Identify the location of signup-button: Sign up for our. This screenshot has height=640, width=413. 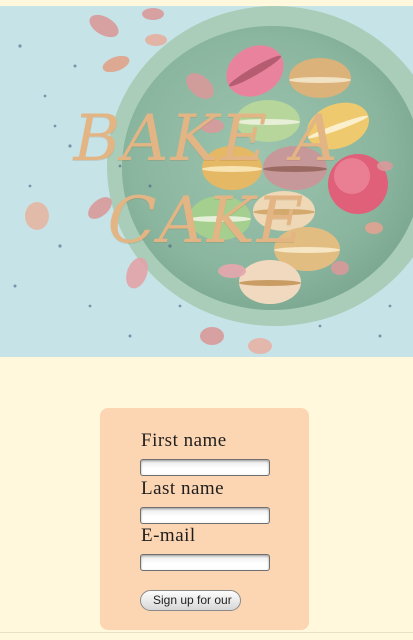
(190, 600).